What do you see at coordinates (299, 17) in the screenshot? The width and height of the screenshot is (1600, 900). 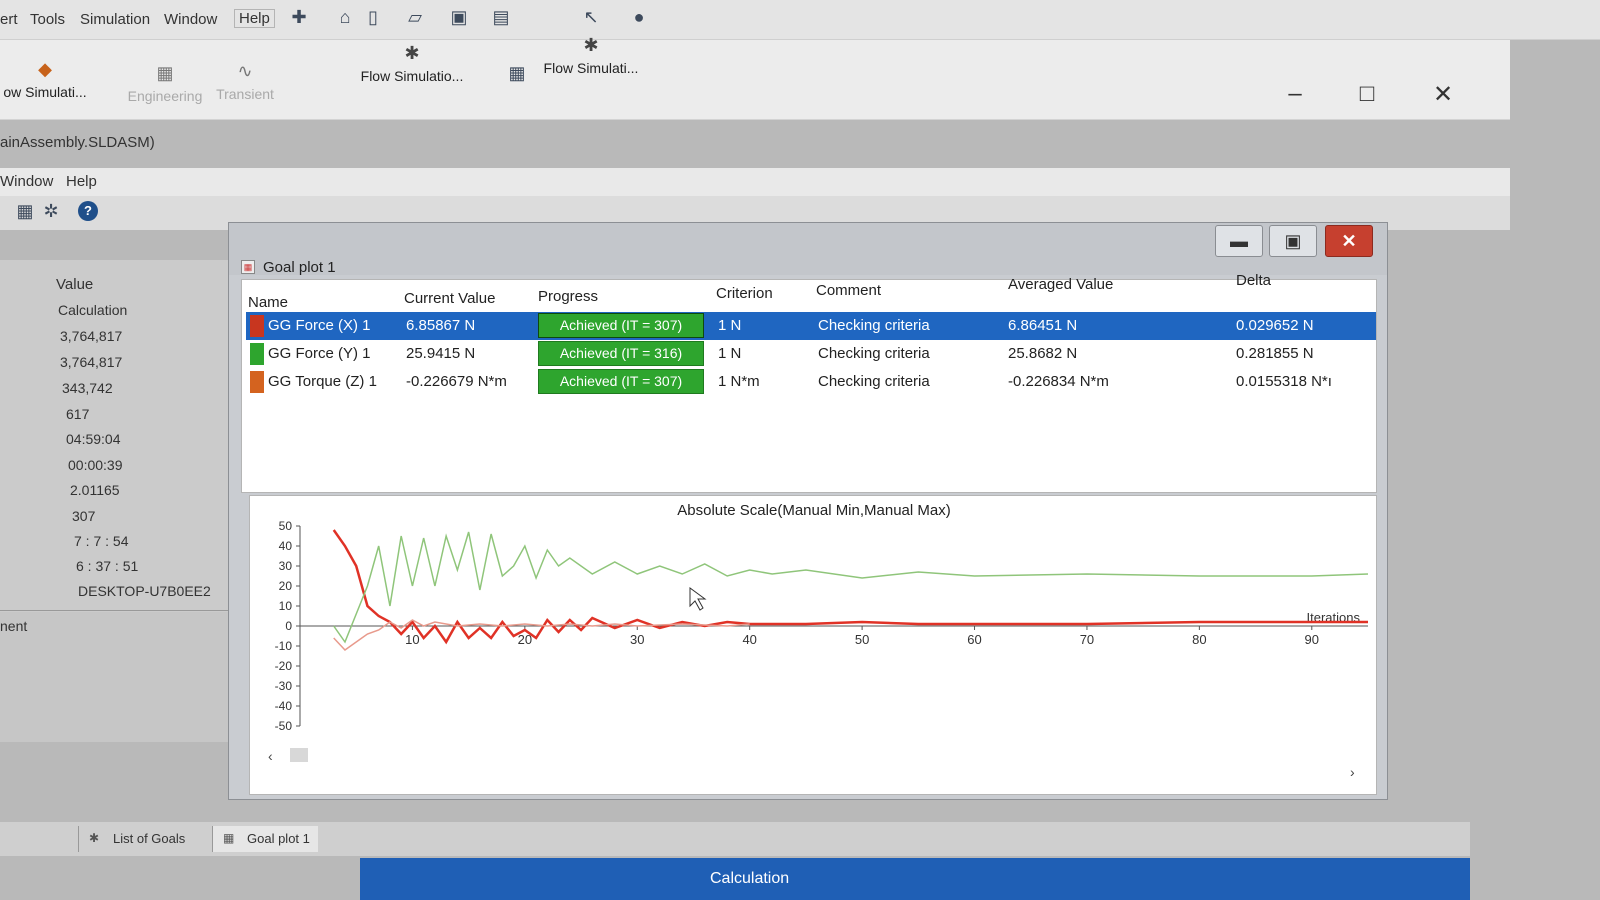 I see `pin-icon: ✚` at bounding box center [299, 17].